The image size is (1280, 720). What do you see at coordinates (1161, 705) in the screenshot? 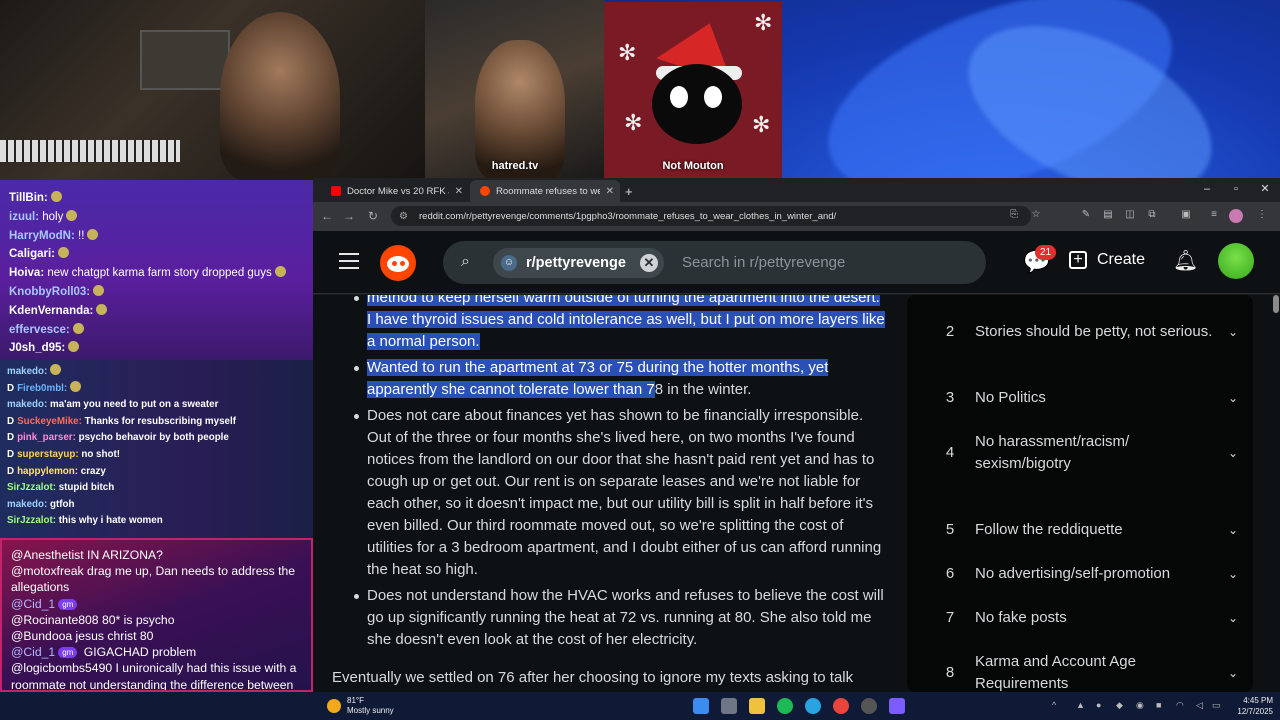
I see `tray-icon: ■` at bounding box center [1161, 705].